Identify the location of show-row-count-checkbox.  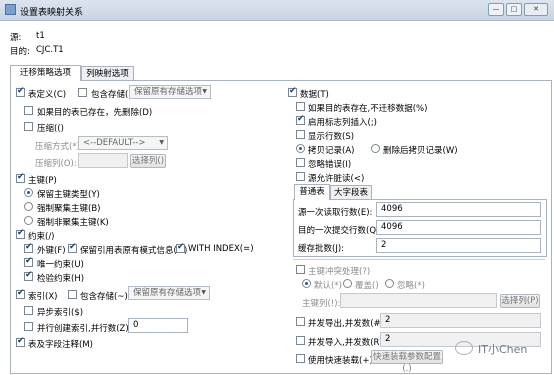
(300, 134).